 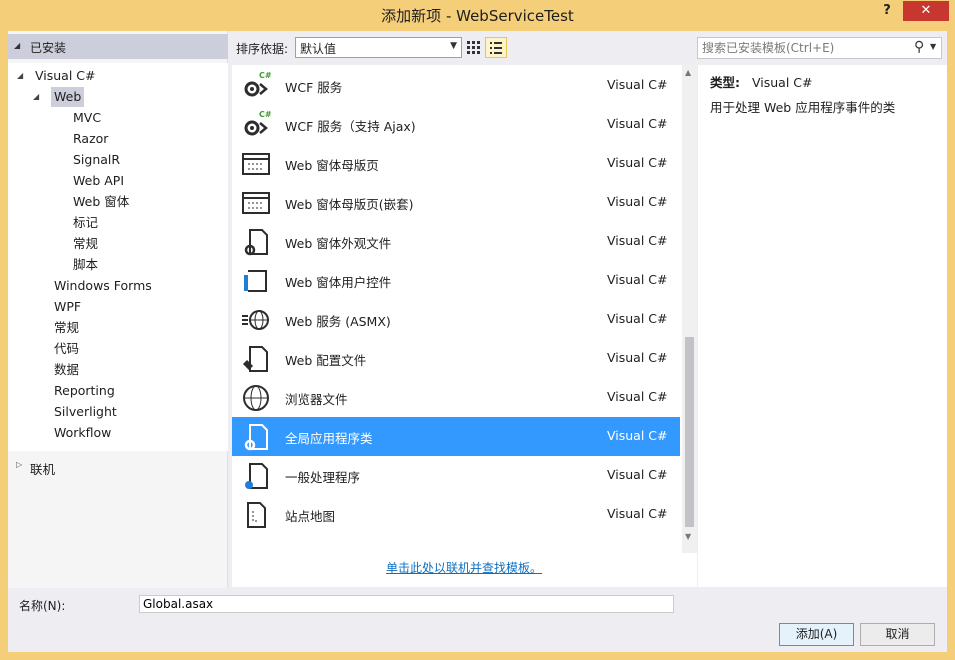 What do you see at coordinates (262, 49) in the screenshot?
I see `sort-label: 排序依据:` at bounding box center [262, 49].